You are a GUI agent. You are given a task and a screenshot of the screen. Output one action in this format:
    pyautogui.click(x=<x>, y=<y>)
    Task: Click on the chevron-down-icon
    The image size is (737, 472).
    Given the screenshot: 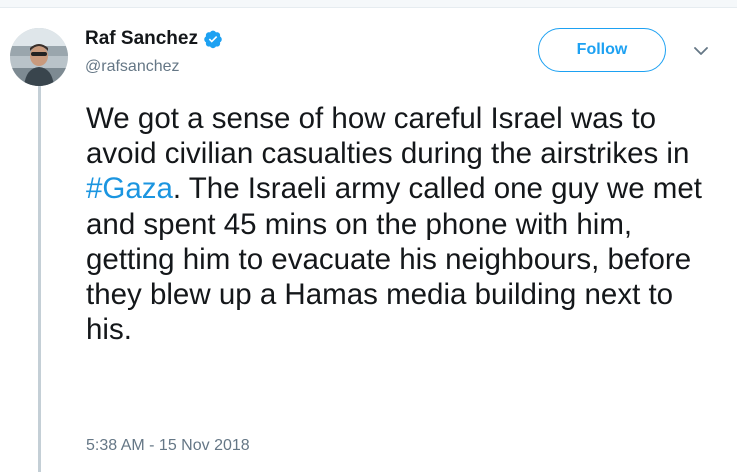 What is the action you would take?
    pyautogui.click(x=701, y=50)
    